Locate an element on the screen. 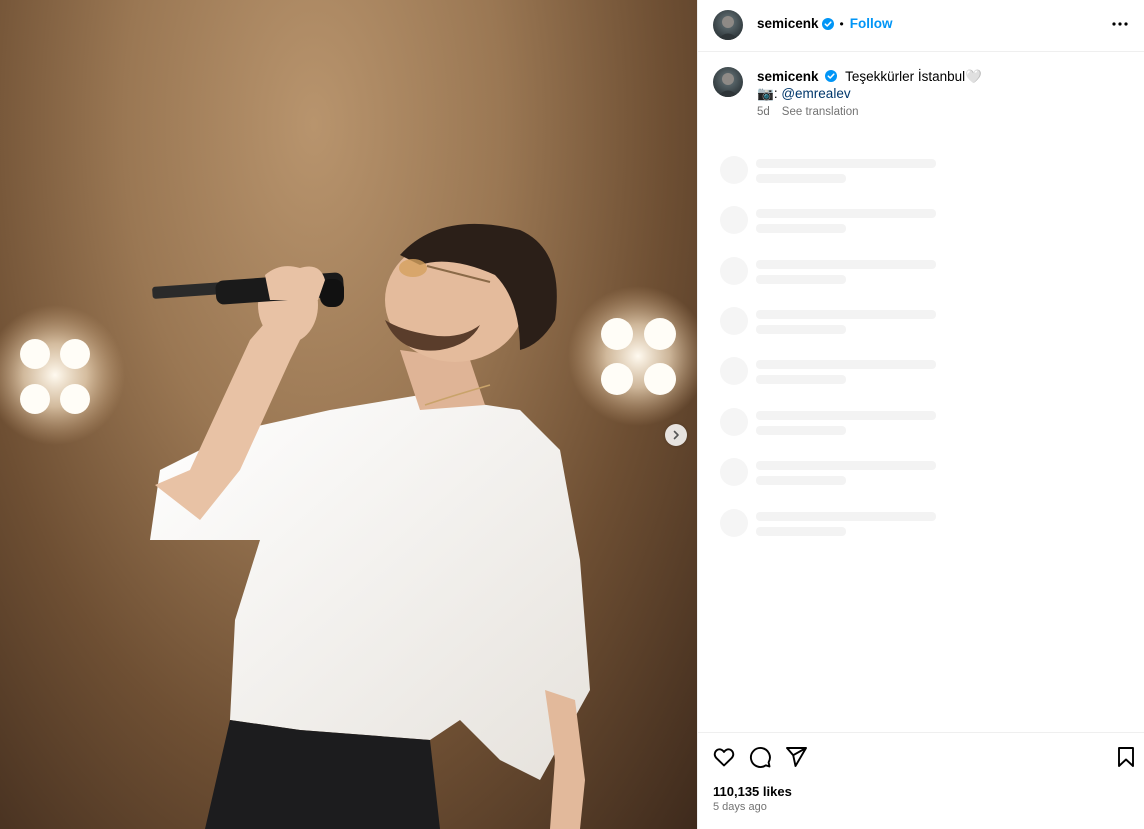 Image resolution: width=1144 pixels, height=829 pixels. author-avatar is located at coordinates (728, 25).